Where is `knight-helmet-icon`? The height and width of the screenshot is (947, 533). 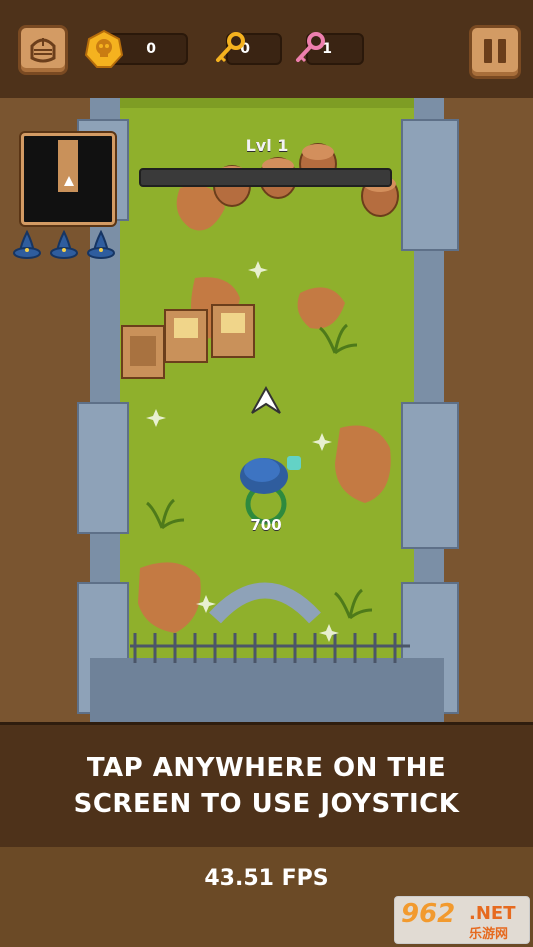
knight-helmet-icon is located at coordinates (43, 50).